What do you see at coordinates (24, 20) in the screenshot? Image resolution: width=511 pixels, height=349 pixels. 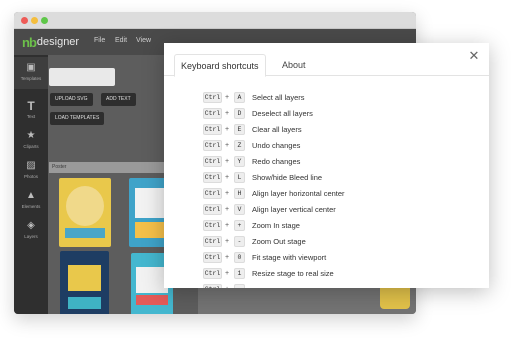 I see `close-window-dot` at bounding box center [24, 20].